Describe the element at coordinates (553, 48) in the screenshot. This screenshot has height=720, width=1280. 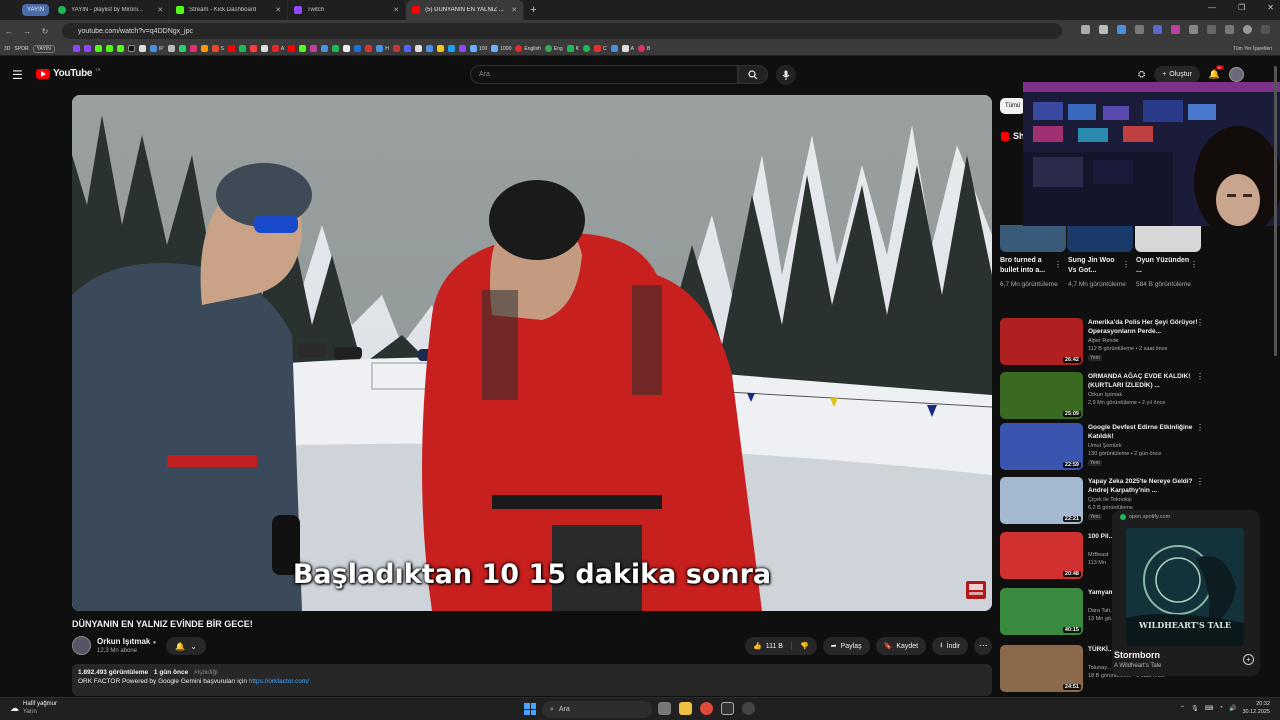
I see `bookmark-item: Eng` at that location.